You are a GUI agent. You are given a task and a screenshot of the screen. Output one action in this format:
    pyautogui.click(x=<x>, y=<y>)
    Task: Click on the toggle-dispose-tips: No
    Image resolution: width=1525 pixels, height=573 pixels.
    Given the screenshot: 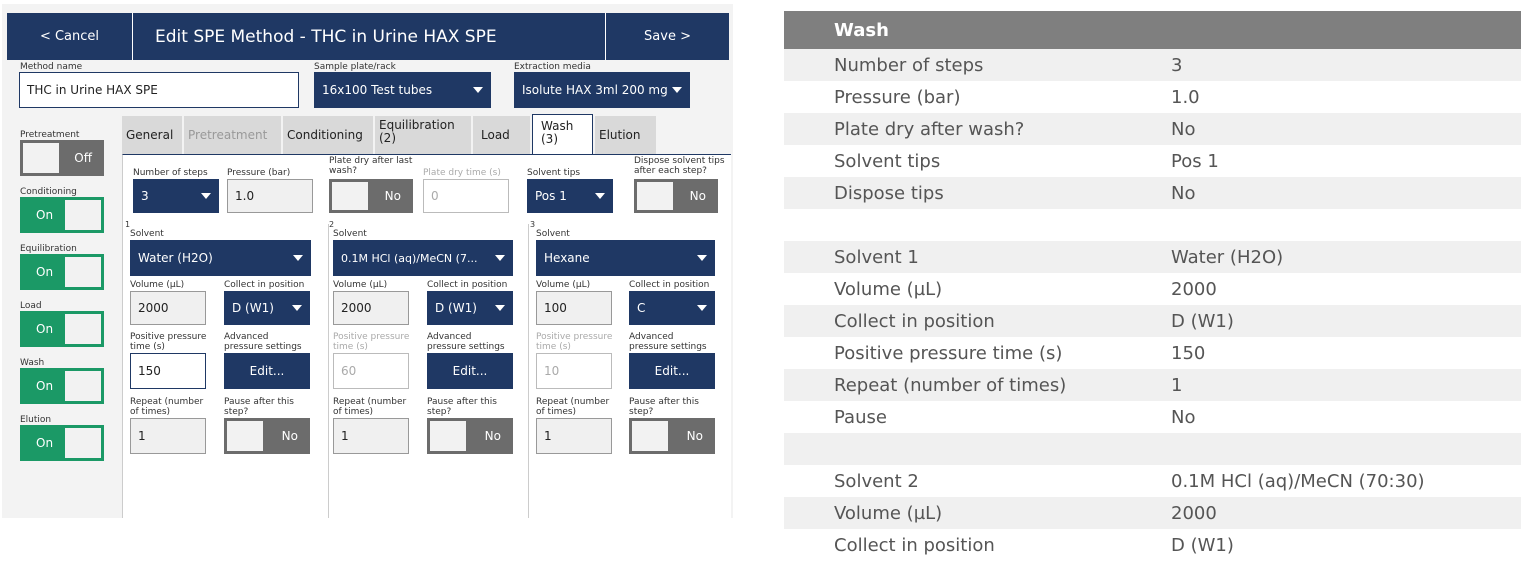 What is the action you would take?
    pyautogui.click(x=676, y=196)
    